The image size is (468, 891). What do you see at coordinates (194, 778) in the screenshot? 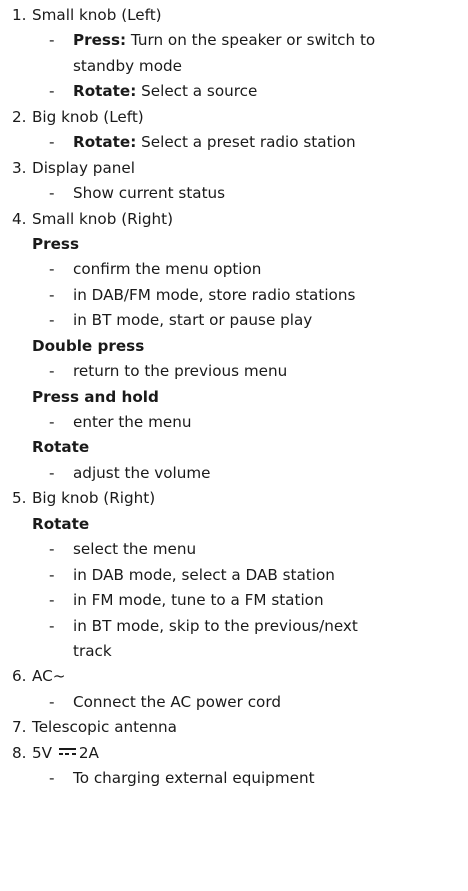
I see `detail-text: To charging external equipment` at bounding box center [194, 778].